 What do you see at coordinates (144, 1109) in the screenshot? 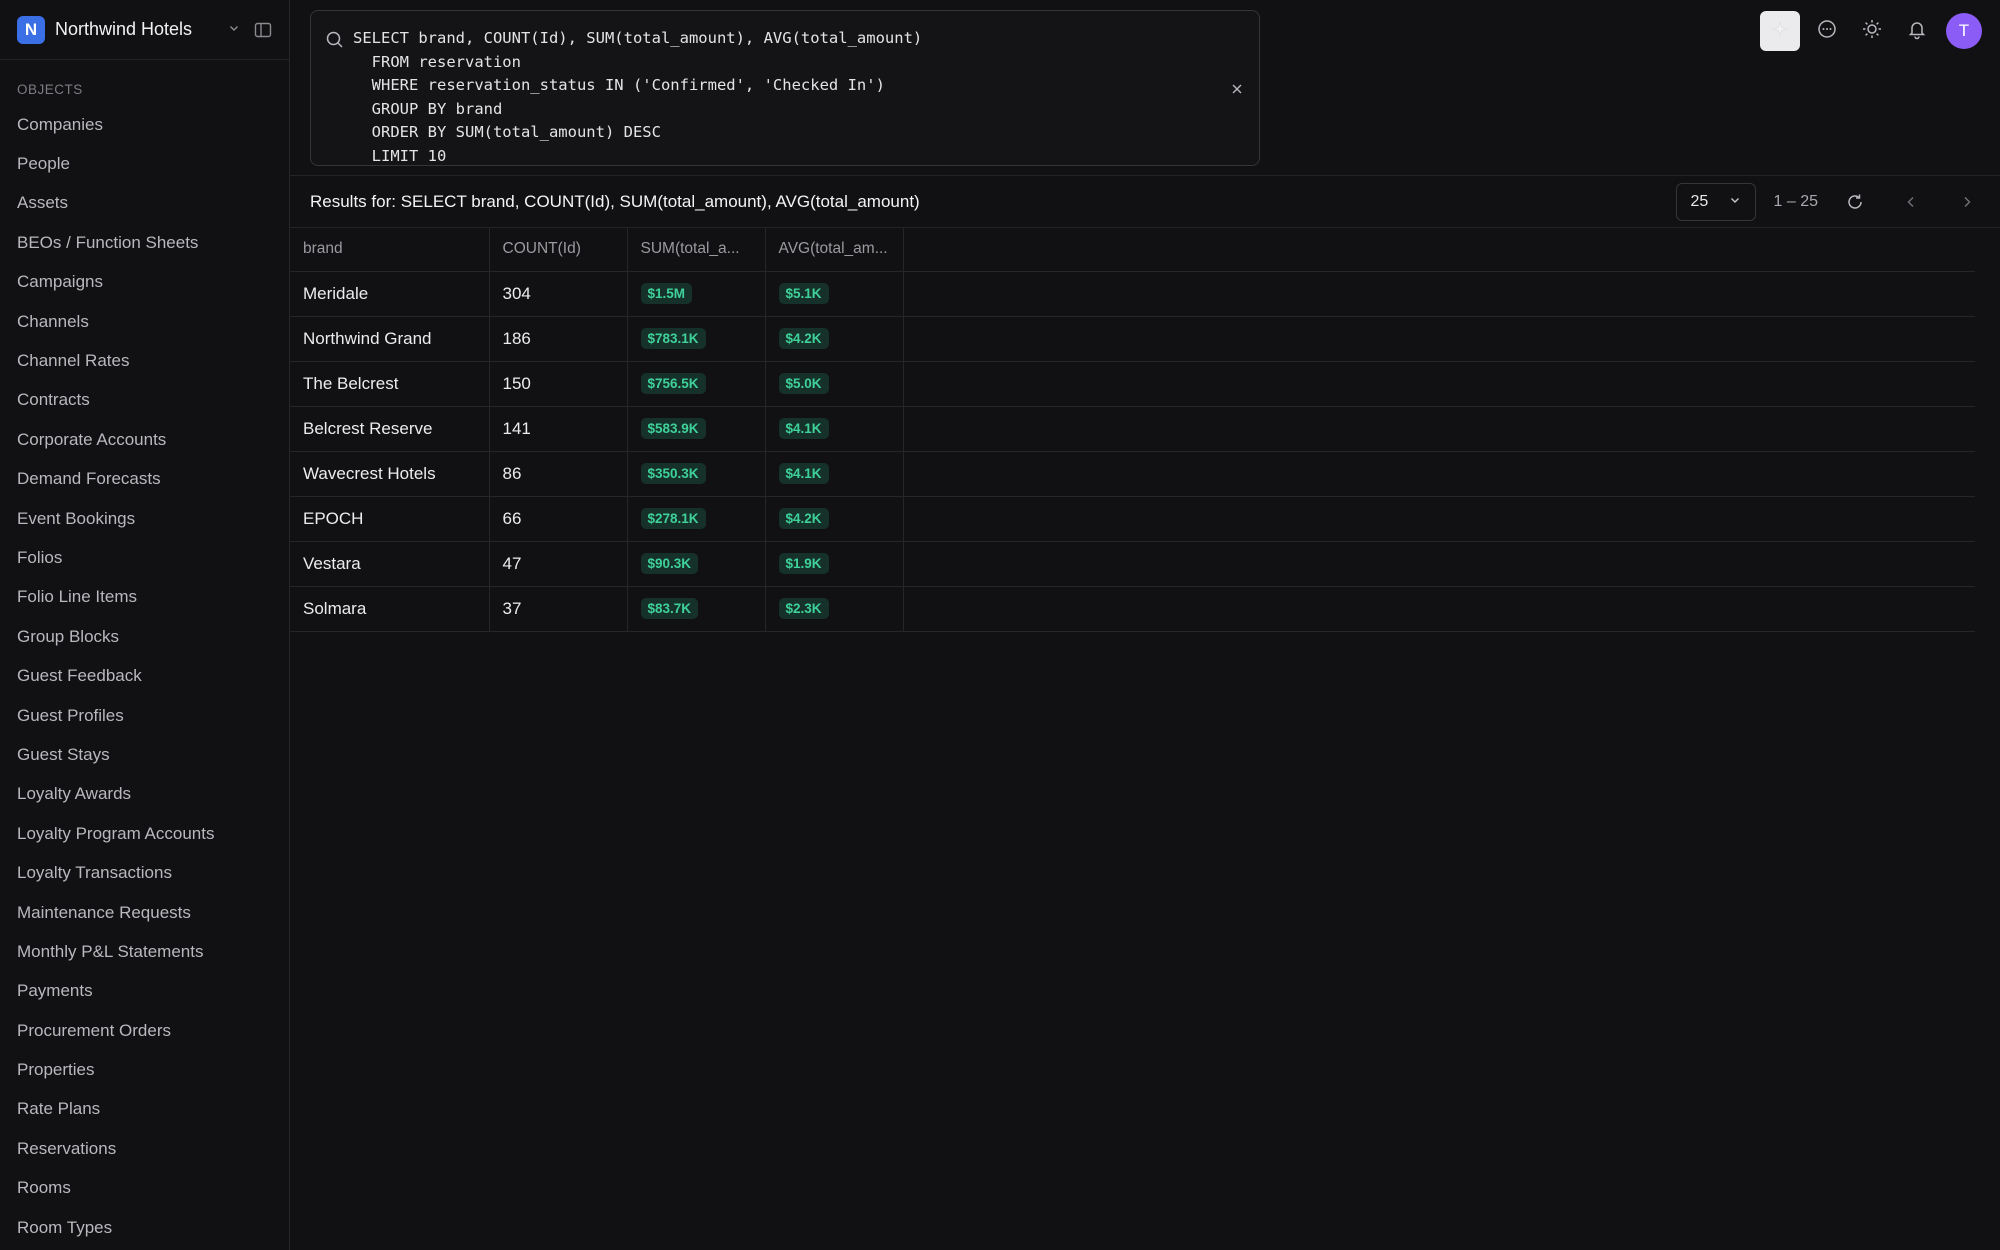
I see `sidebar-item-rate-plans: Rate Plans` at bounding box center [144, 1109].